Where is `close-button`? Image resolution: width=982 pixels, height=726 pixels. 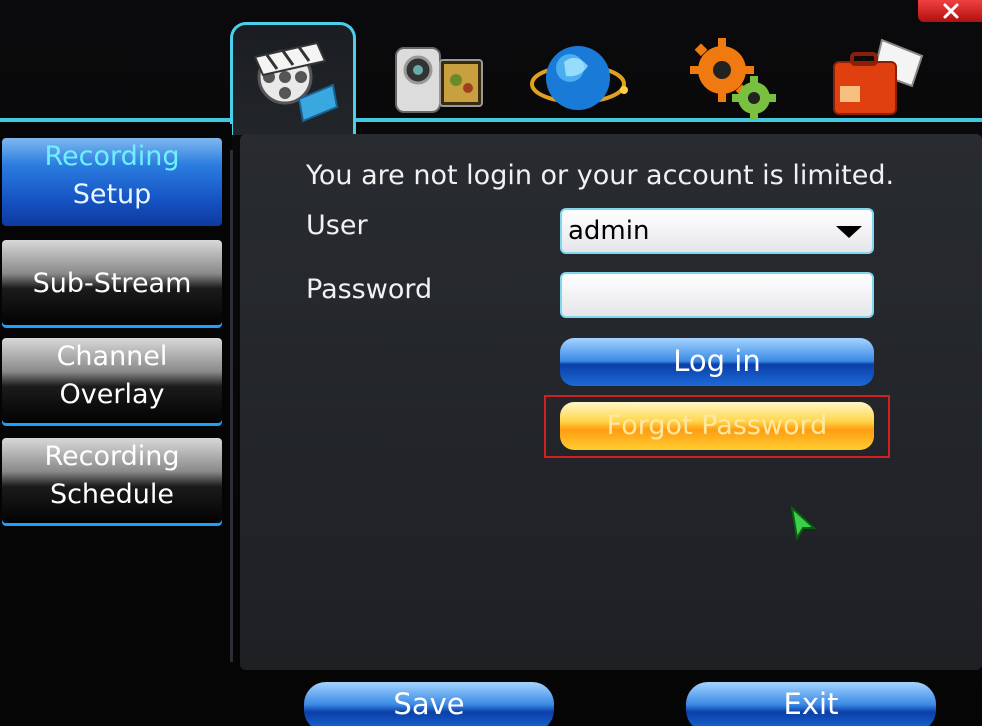 close-button is located at coordinates (950, 11).